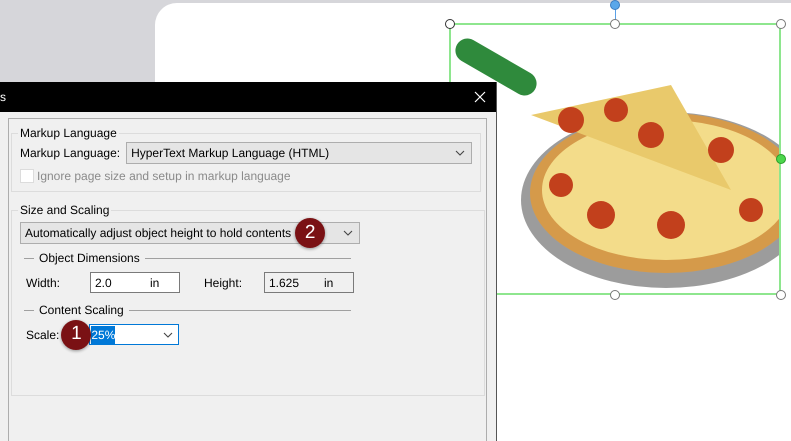 The width and height of the screenshot is (791, 441). What do you see at coordinates (89, 258) in the screenshot?
I see `section-heading: Object Dimensions` at bounding box center [89, 258].